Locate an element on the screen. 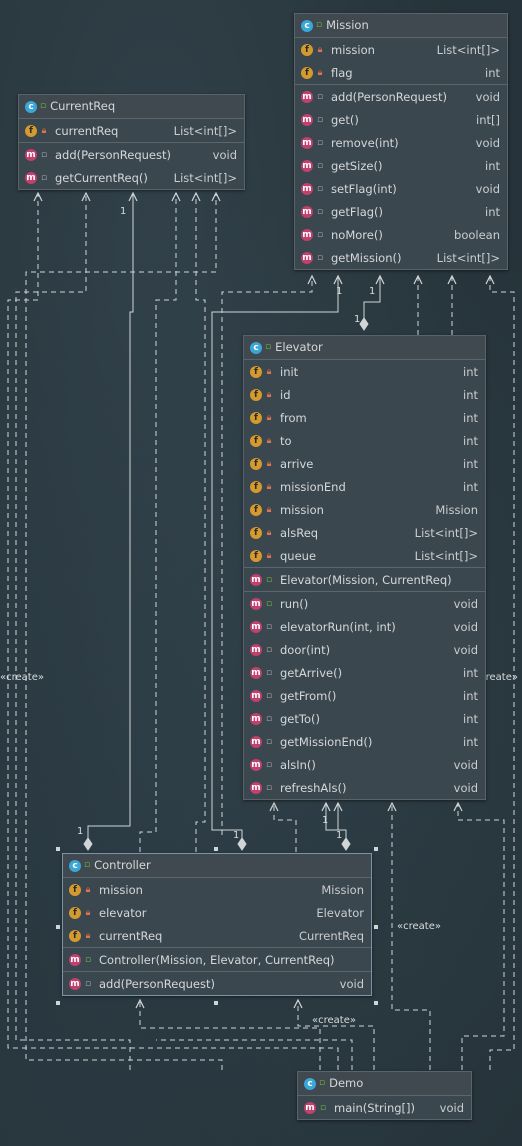 The image size is (522, 1146). method-row: m ▫ get() int[] is located at coordinates (401, 119).